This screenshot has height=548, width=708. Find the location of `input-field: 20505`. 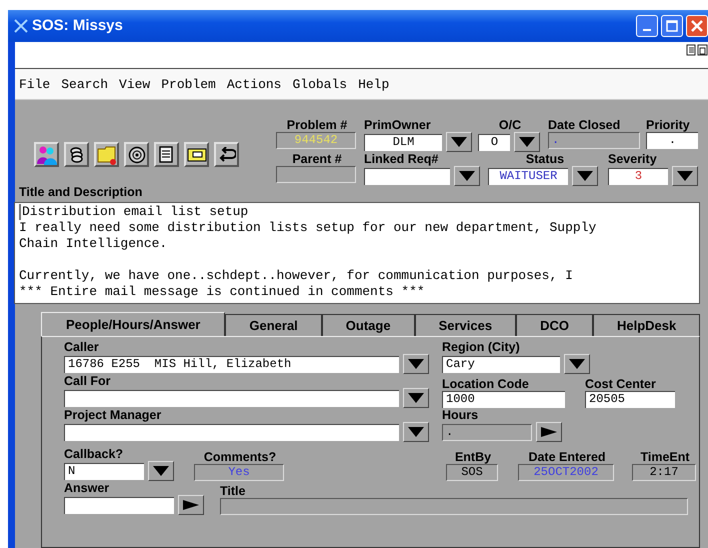

input-field: 20505 is located at coordinates (630, 399).